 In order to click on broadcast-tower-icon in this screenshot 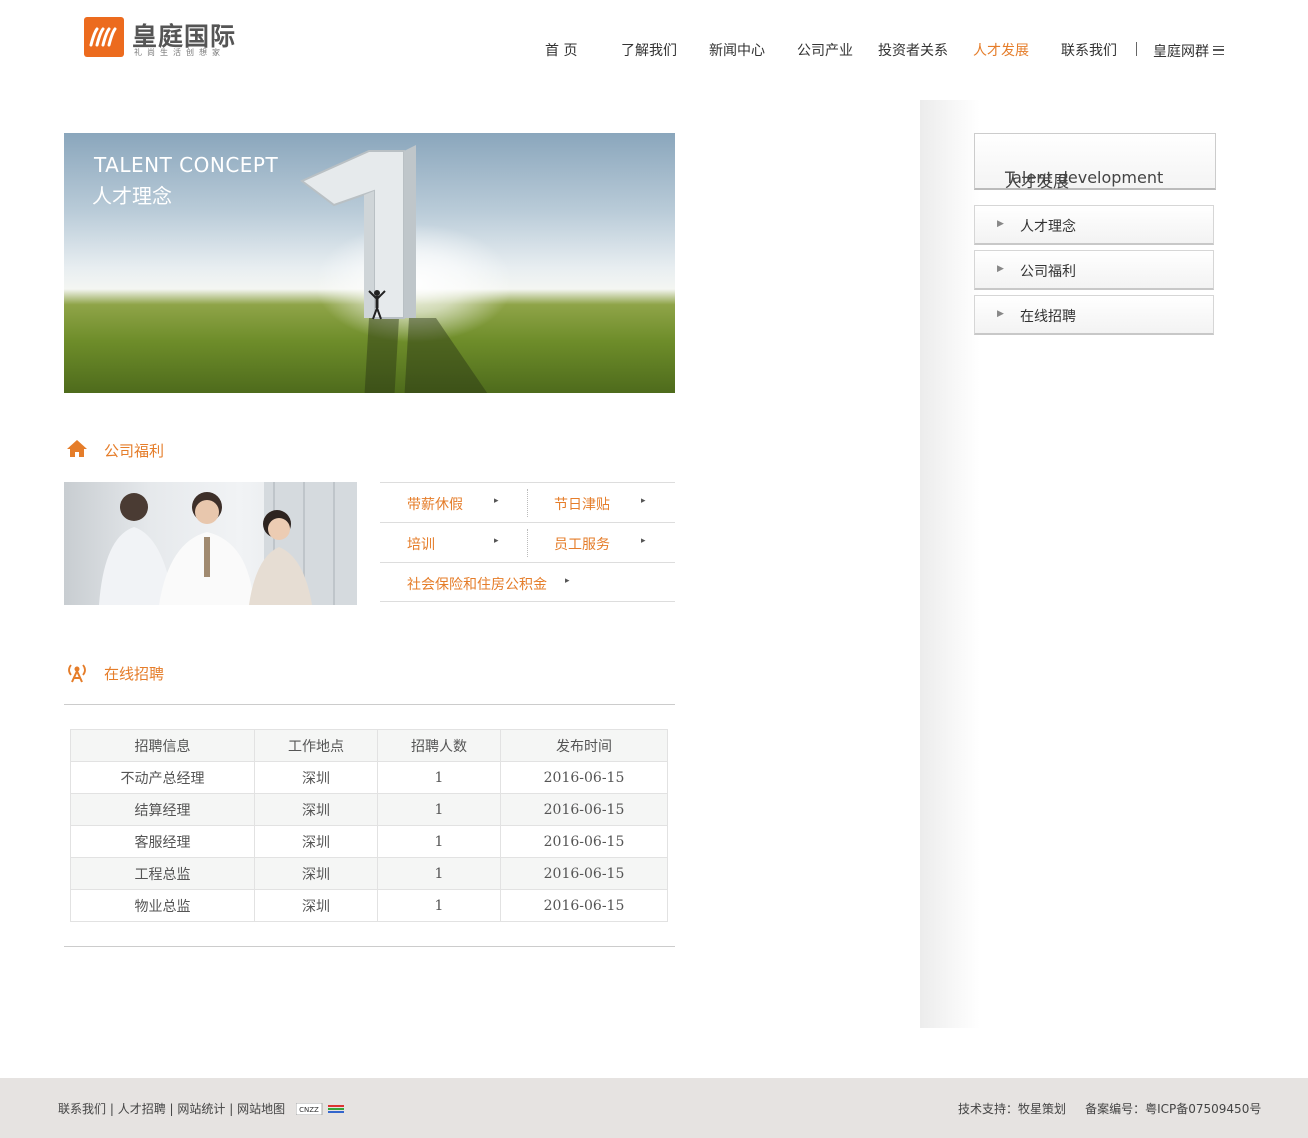, I will do `click(77, 673)`.